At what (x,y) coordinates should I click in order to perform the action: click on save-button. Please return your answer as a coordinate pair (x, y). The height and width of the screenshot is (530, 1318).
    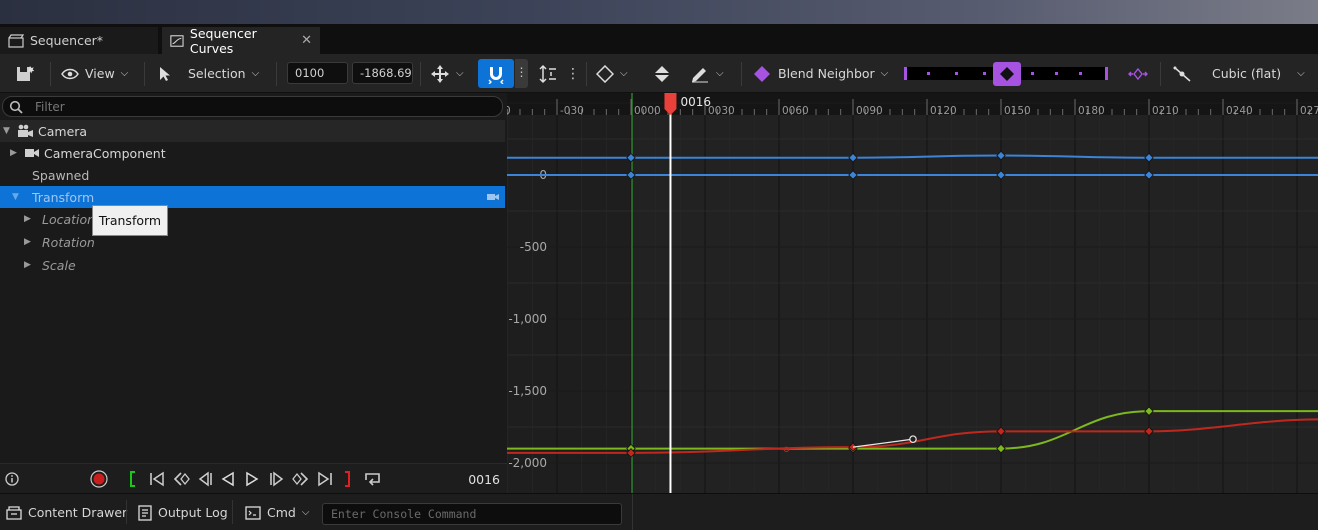
    Looking at the image, I should click on (25, 73).